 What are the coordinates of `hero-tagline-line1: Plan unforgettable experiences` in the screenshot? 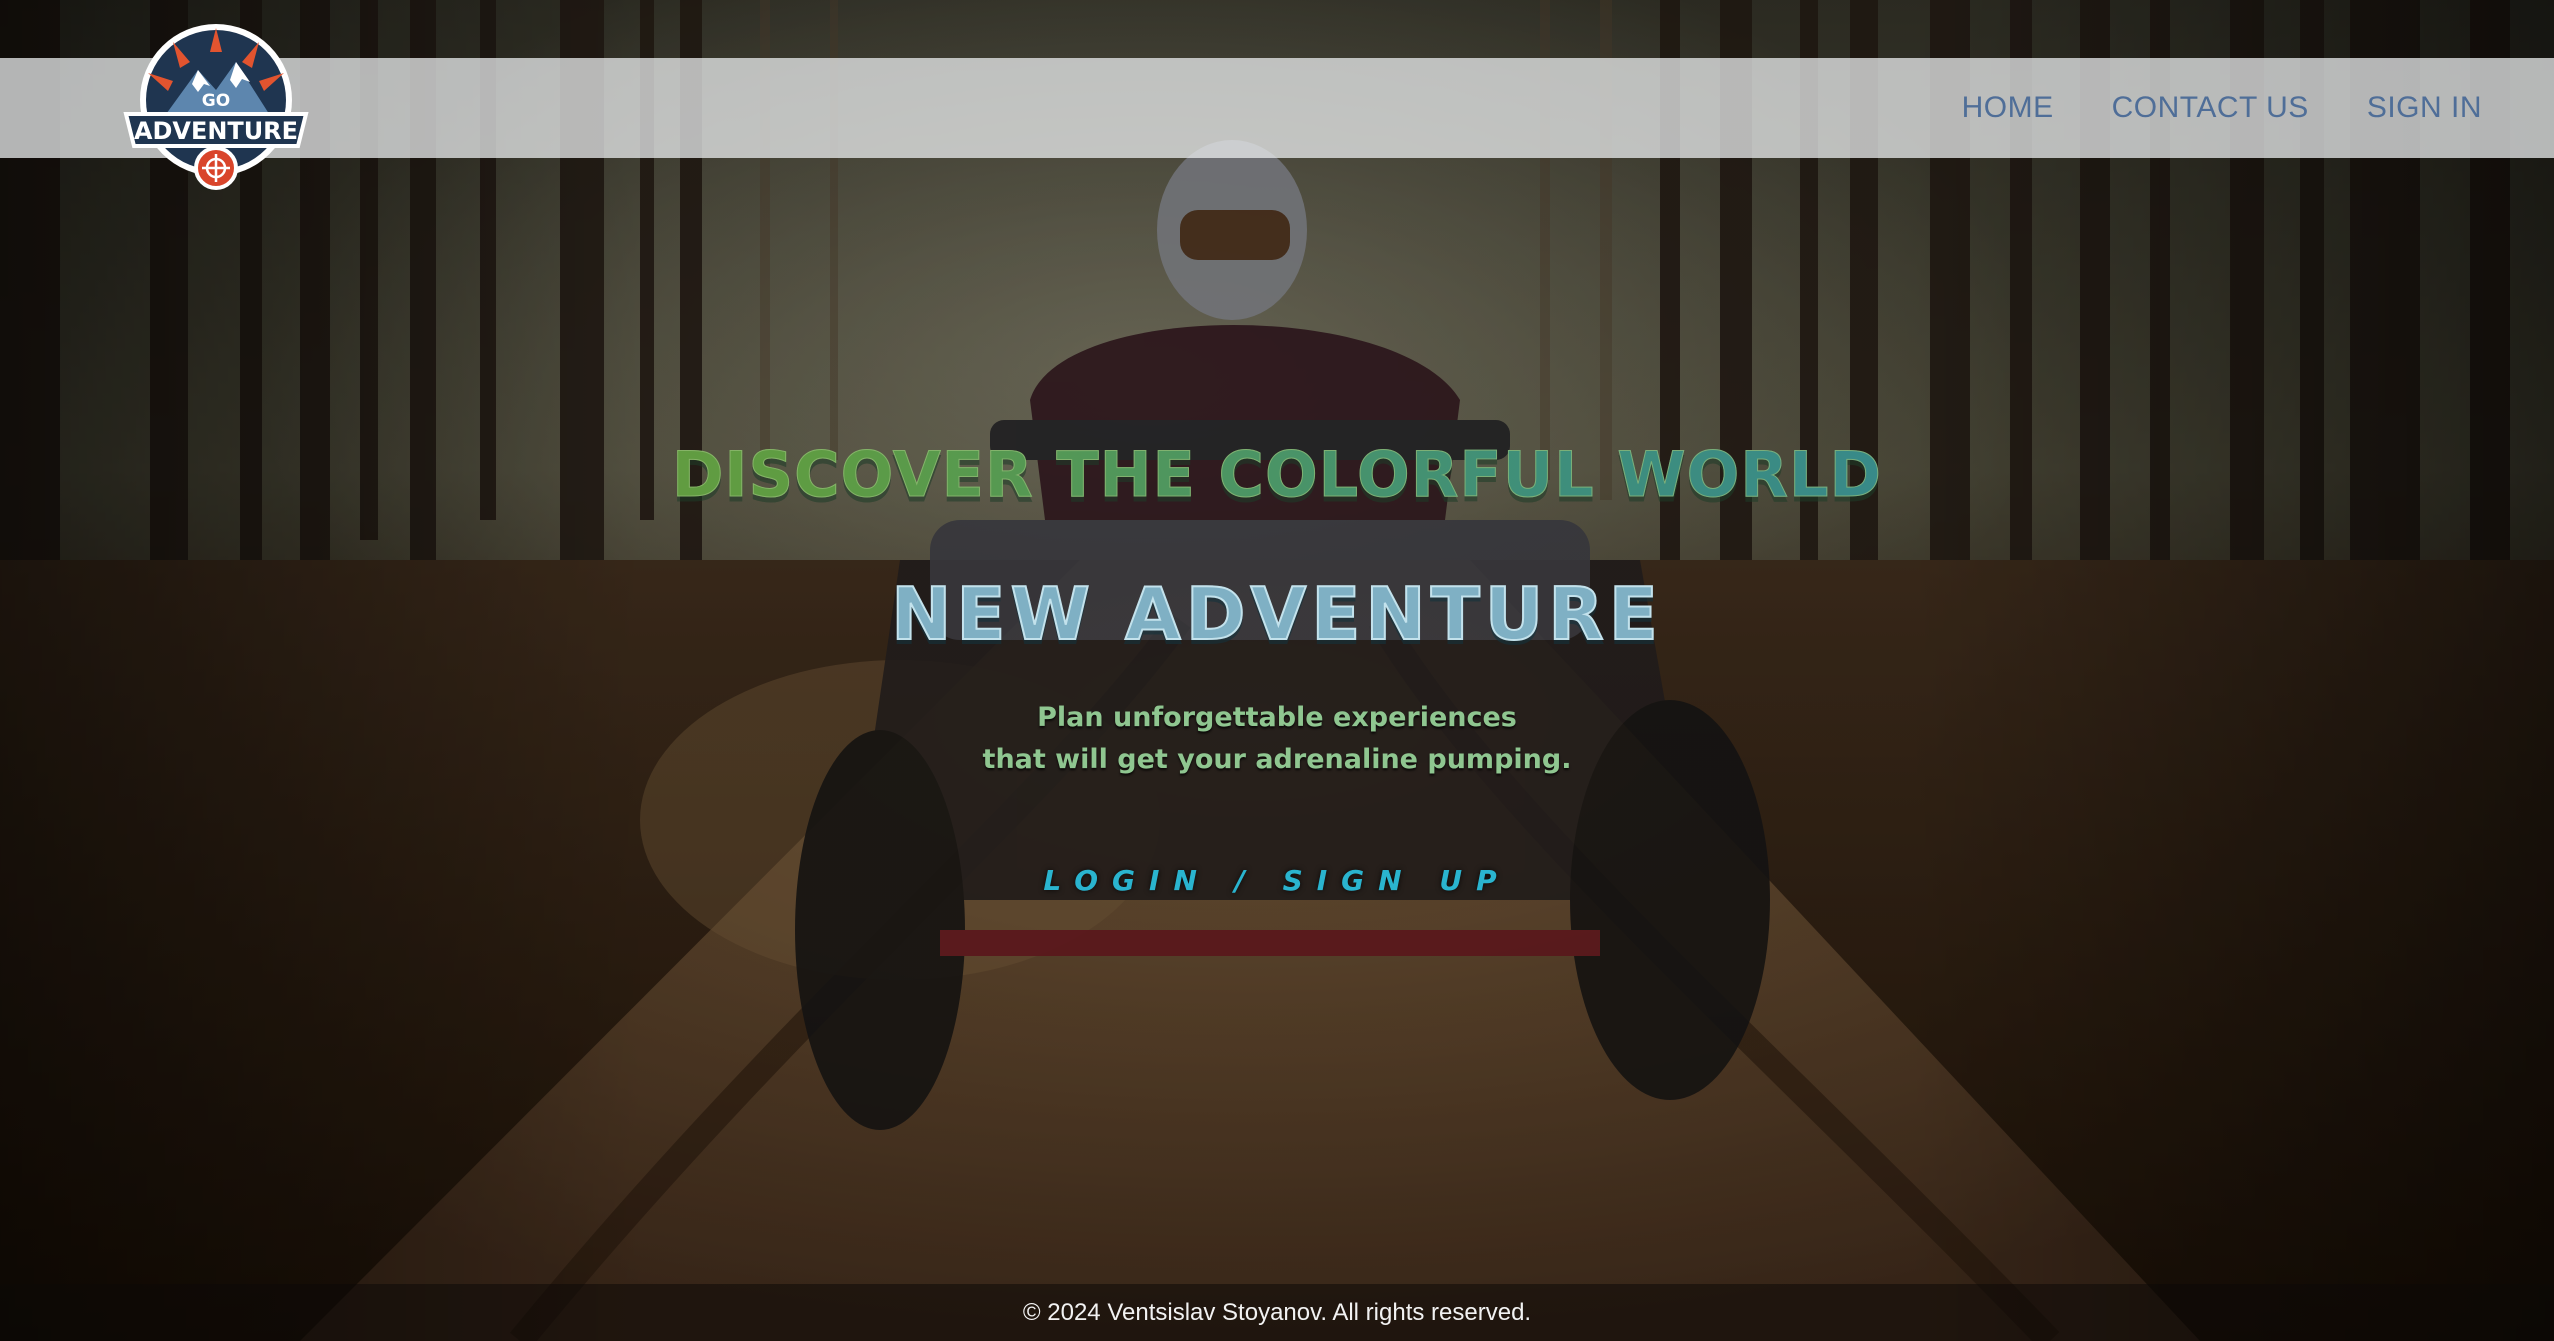 It's located at (1277, 717).